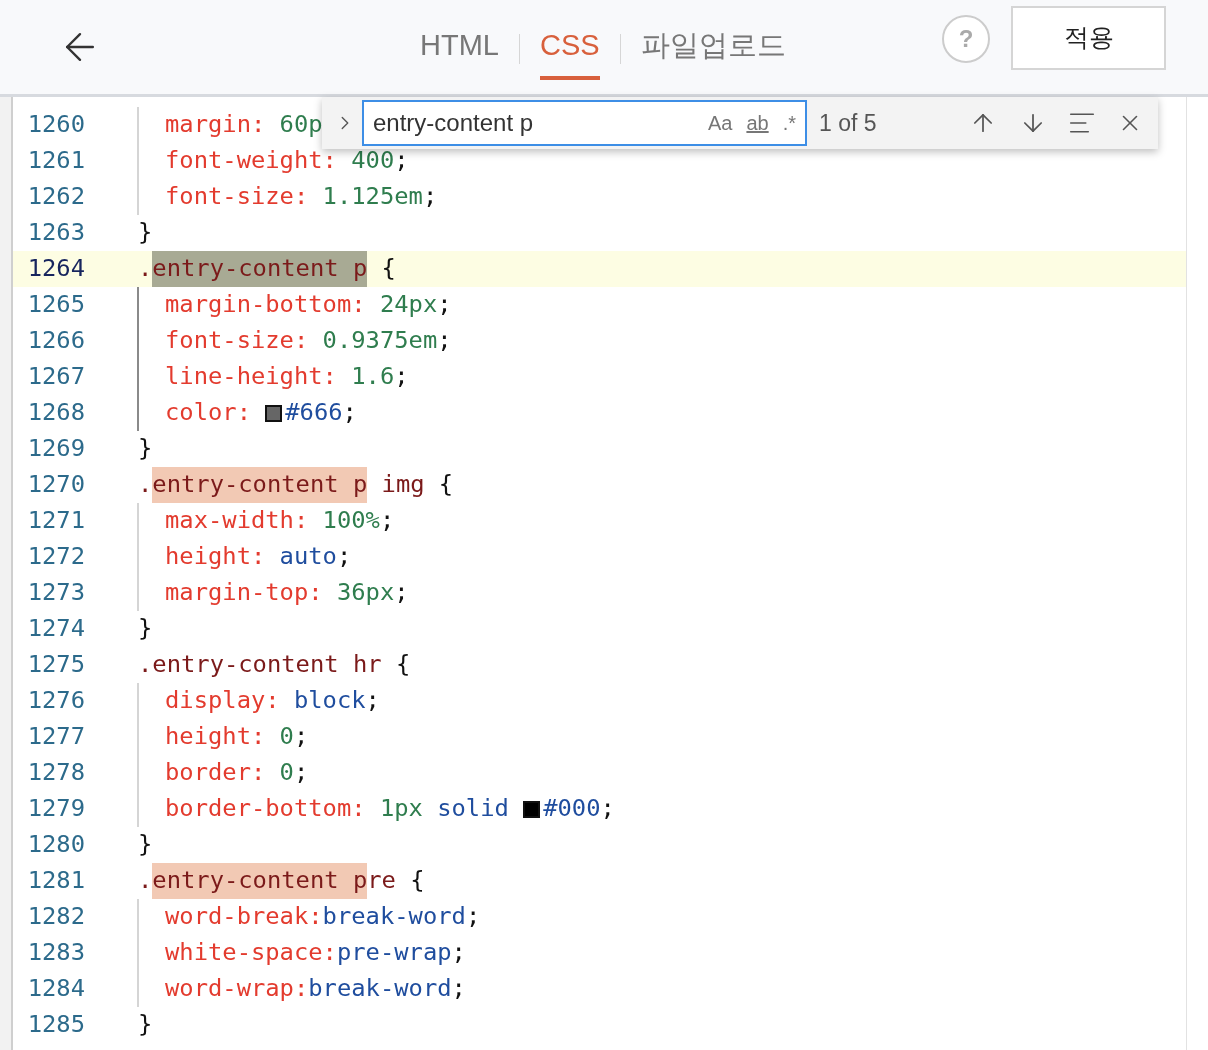 The image size is (1208, 1050). Describe the element at coordinates (300, 125) in the screenshot. I see `code-token: 60p` at that location.